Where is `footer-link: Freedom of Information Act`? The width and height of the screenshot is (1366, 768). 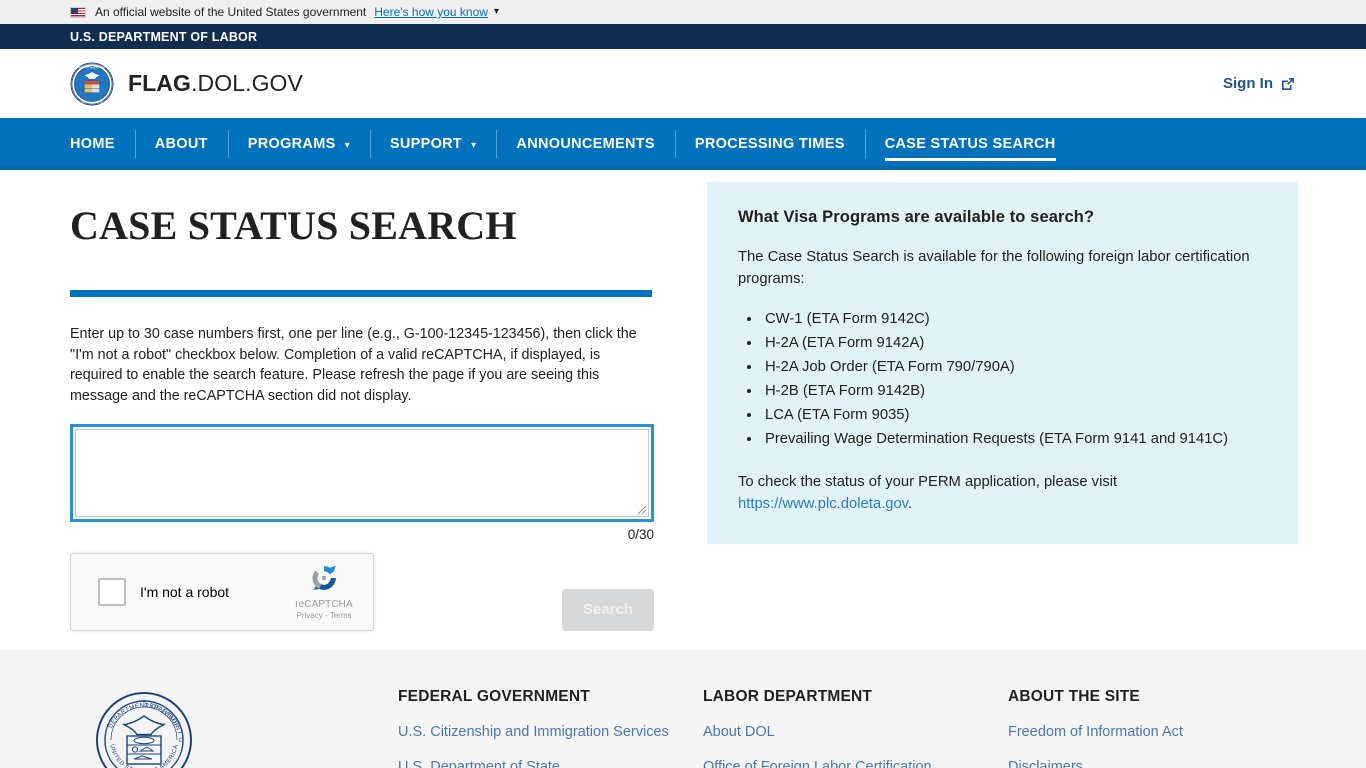
footer-link: Freedom of Information Act is located at coordinates (1095, 732).